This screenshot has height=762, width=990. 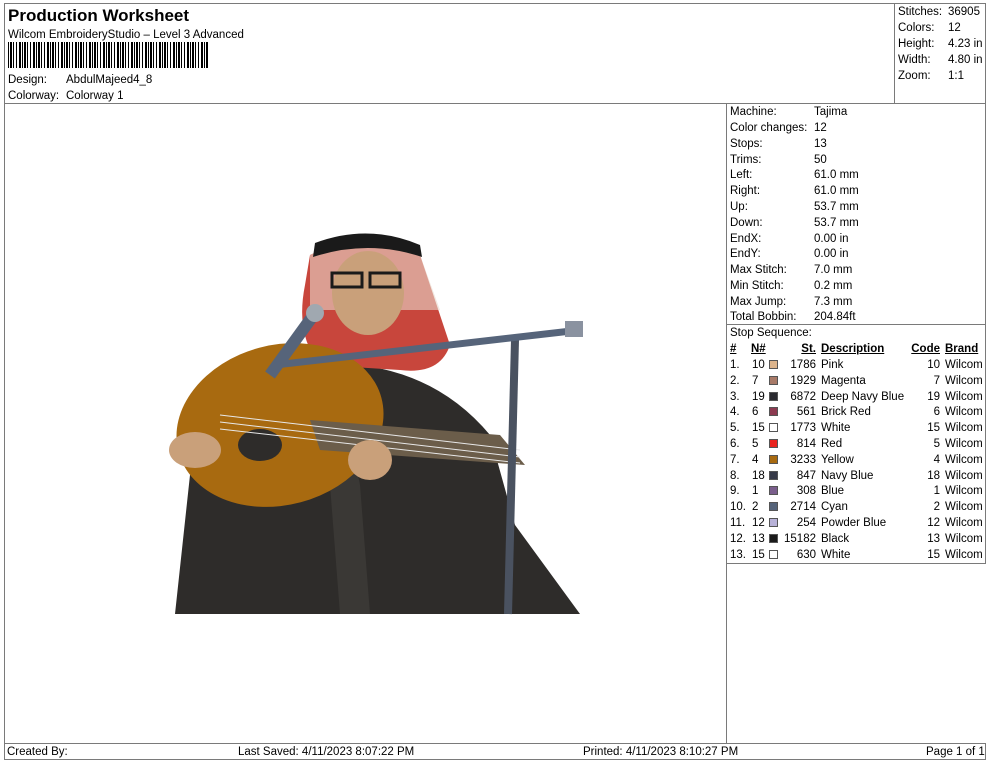 What do you see at coordinates (733, 349) in the screenshot?
I see `column-header-num: #` at bounding box center [733, 349].